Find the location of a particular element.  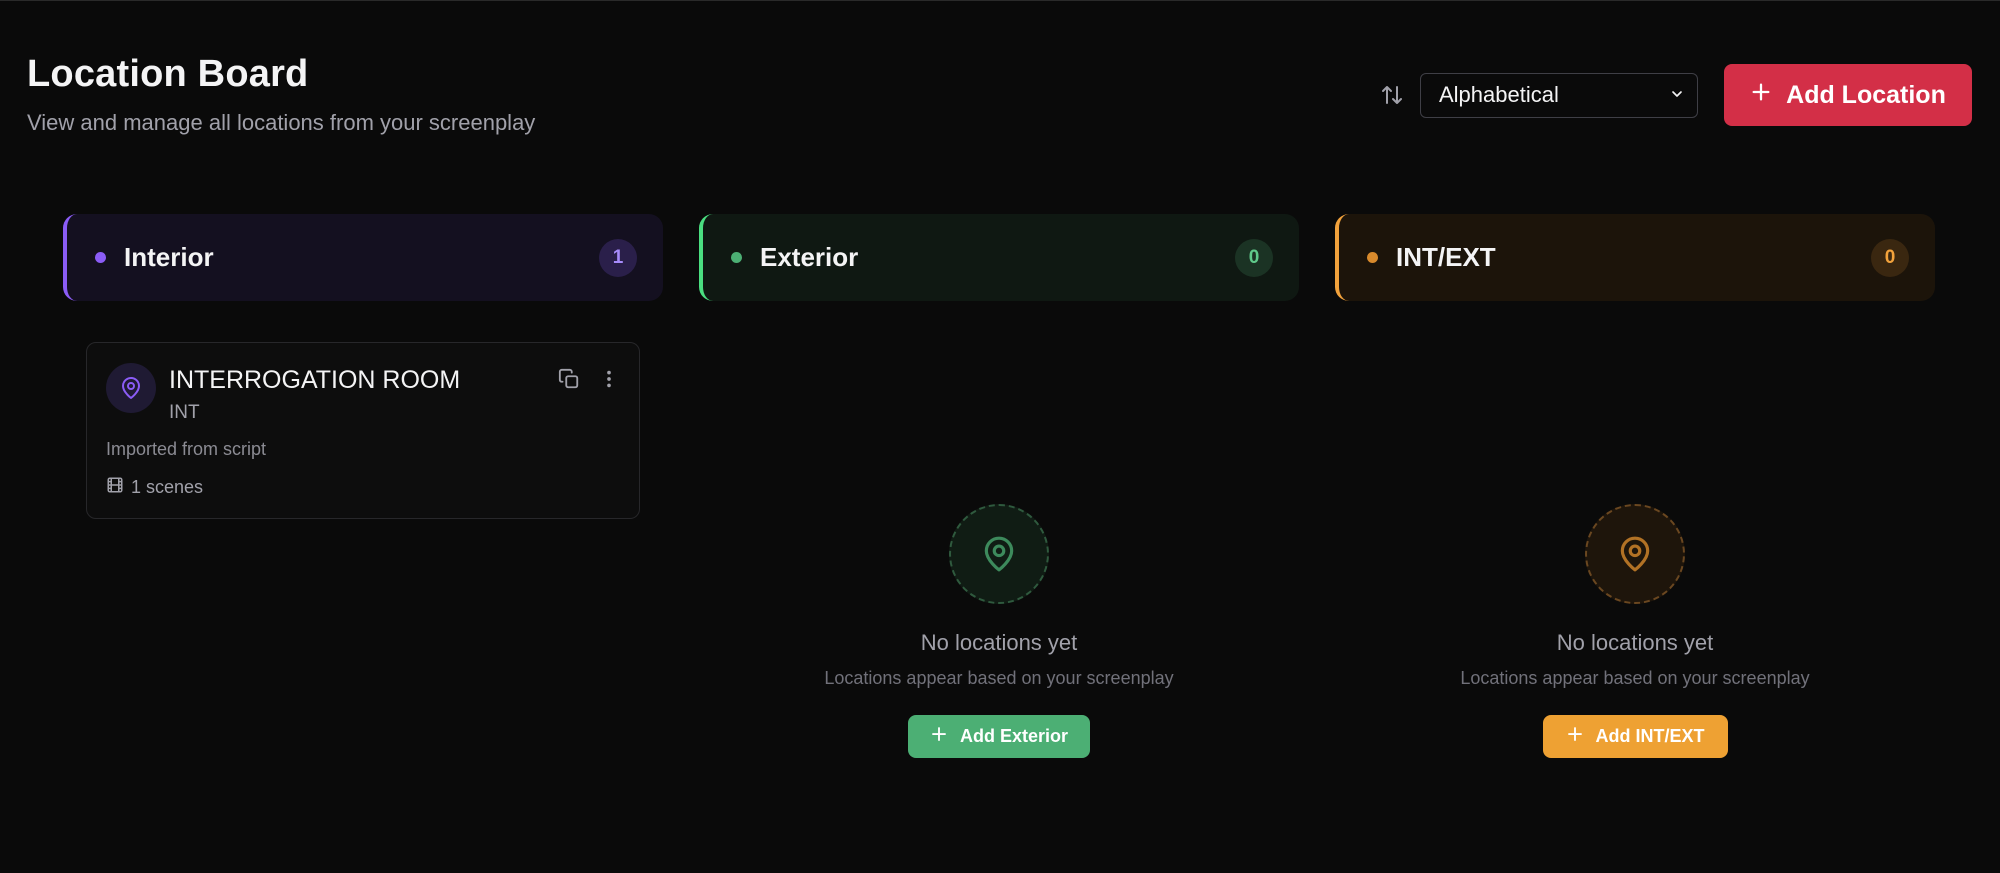

more-vertical-icon is located at coordinates (609, 379).